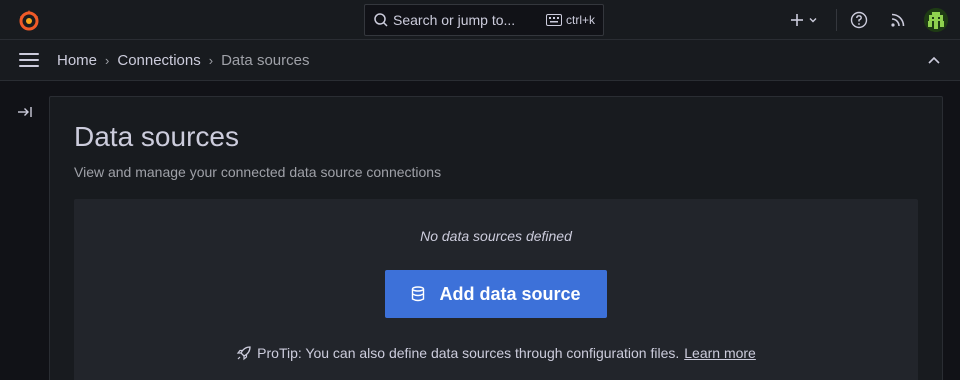 This screenshot has width=960, height=380. Describe the element at coordinates (836, 20) in the screenshot. I see `divider` at that location.